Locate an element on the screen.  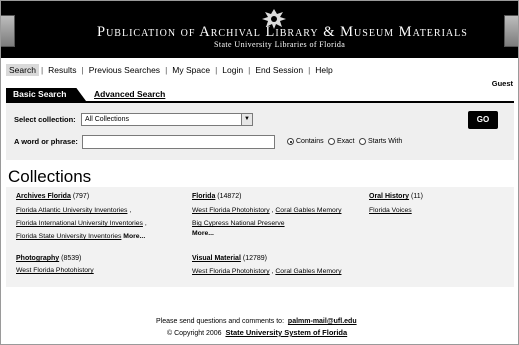
user-status: Guest is located at coordinates (502, 83).